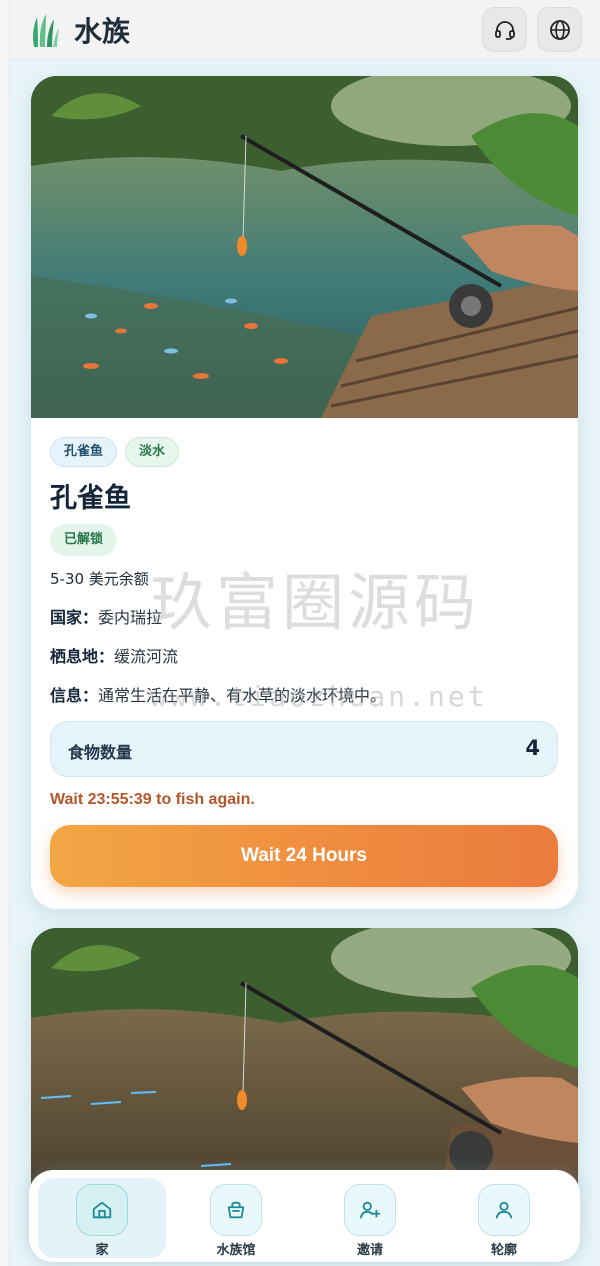 The width and height of the screenshot is (600, 1266). What do you see at coordinates (102, 31) in the screenshot?
I see `app-title: 水族` at bounding box center [102, 31].